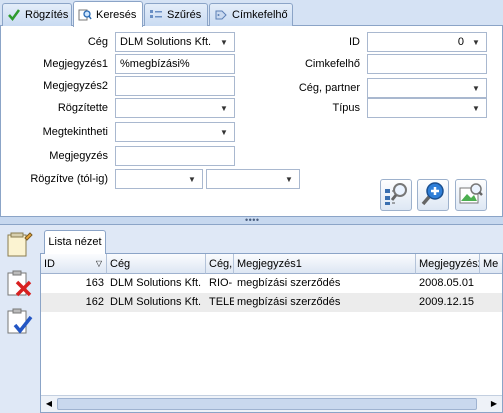 The height and width of the screenshot is (413, 503). Describe the element at coordinates (156, 15) in the screenshot. I see `filter-icon` at that location.